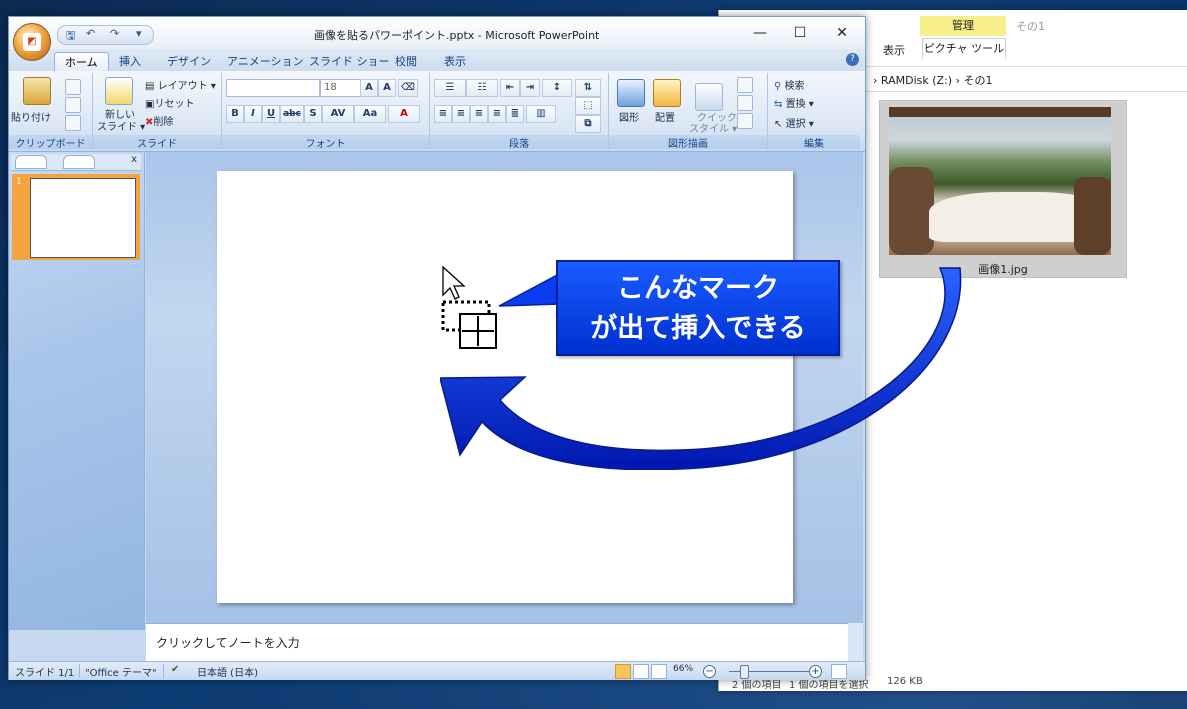 The image size is (1187, 709). I want to click on replace-button: ⇆ 置換 ▾, so click(794, 102).